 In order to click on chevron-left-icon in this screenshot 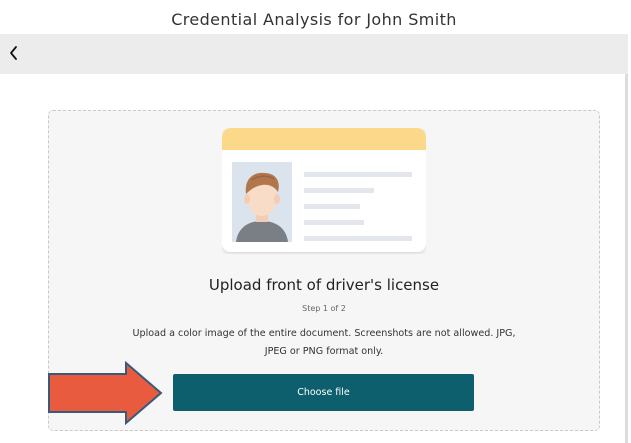, I will do `click(13, 53)`.